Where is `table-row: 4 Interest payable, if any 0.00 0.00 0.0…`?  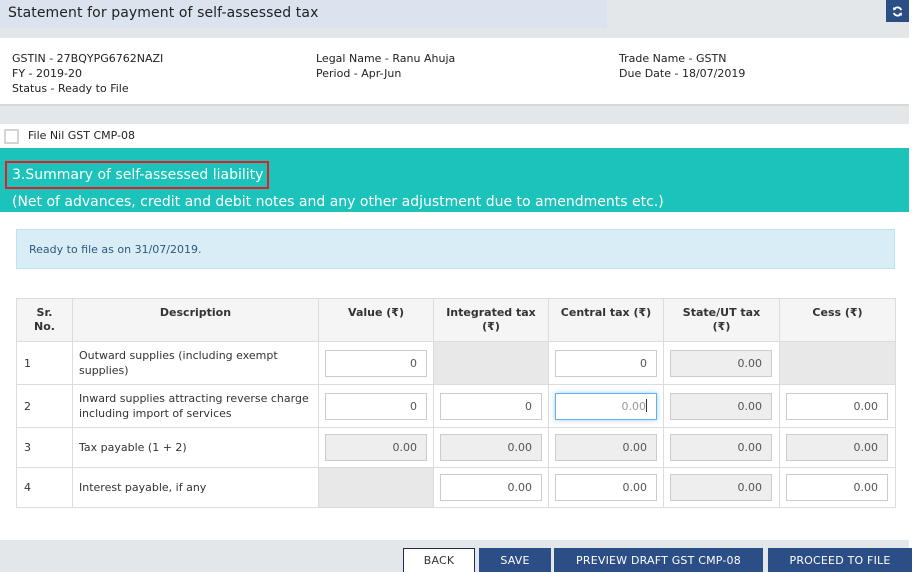 table-row: 4 Interest payable, if any 0.00 0.00 0.0… is located at coordinates (456, 487).